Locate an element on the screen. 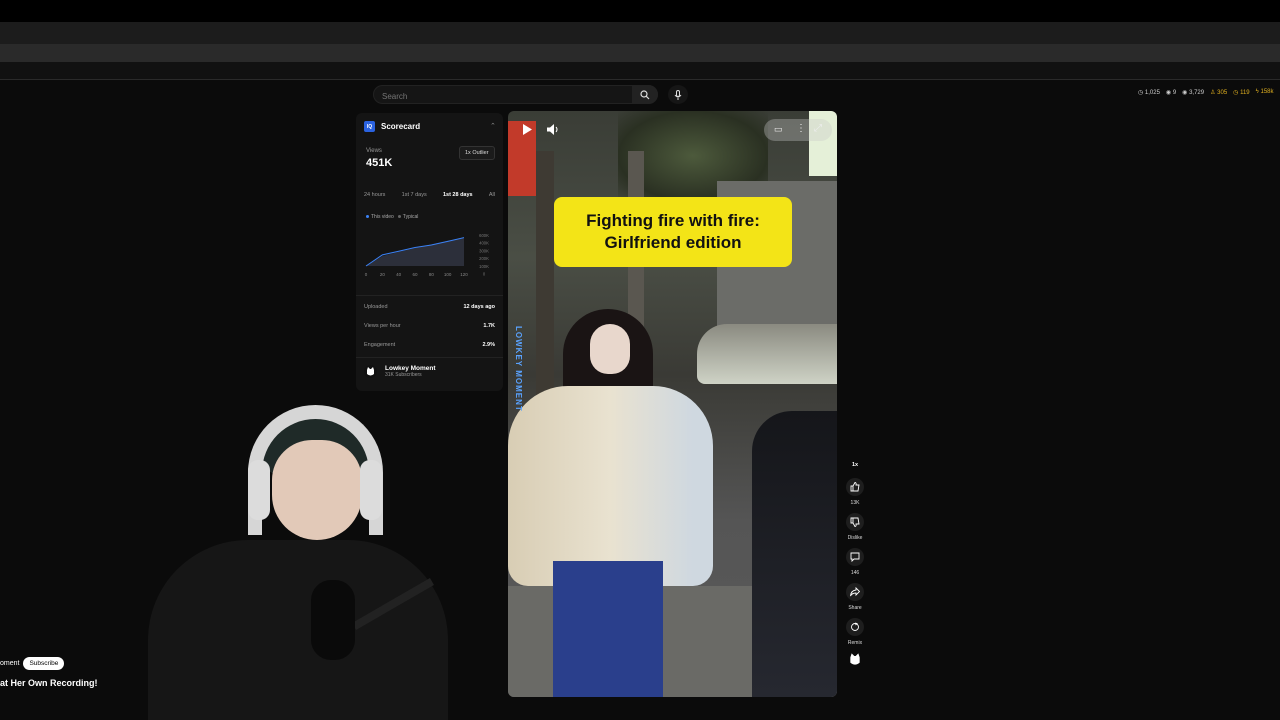 The height and width of the screenshot is (720, 1280). channel-avatar-small is located at coordinates (855, 660).